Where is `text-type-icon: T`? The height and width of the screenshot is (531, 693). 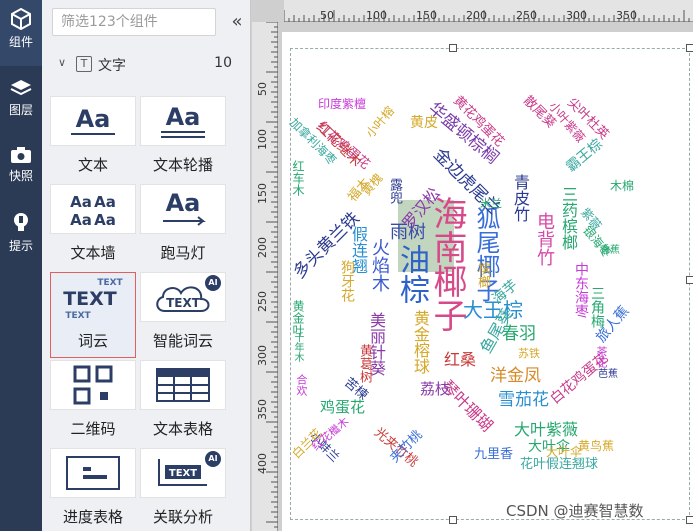 text-type-icon: T is located at coordinates (84, 64).